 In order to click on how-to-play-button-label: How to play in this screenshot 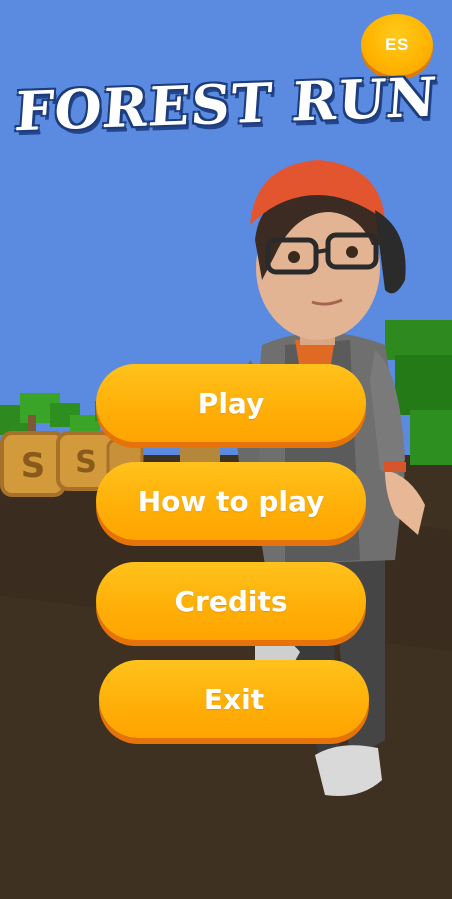, I will do `click(231, 501)`.